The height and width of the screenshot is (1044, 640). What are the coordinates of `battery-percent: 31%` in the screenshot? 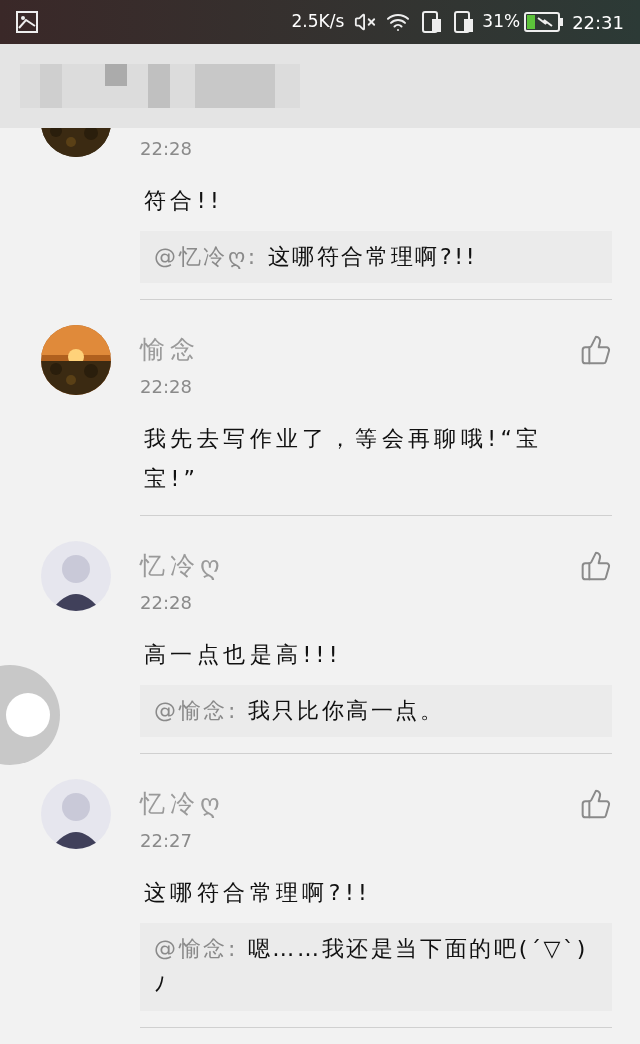 It's located at (501, 22).